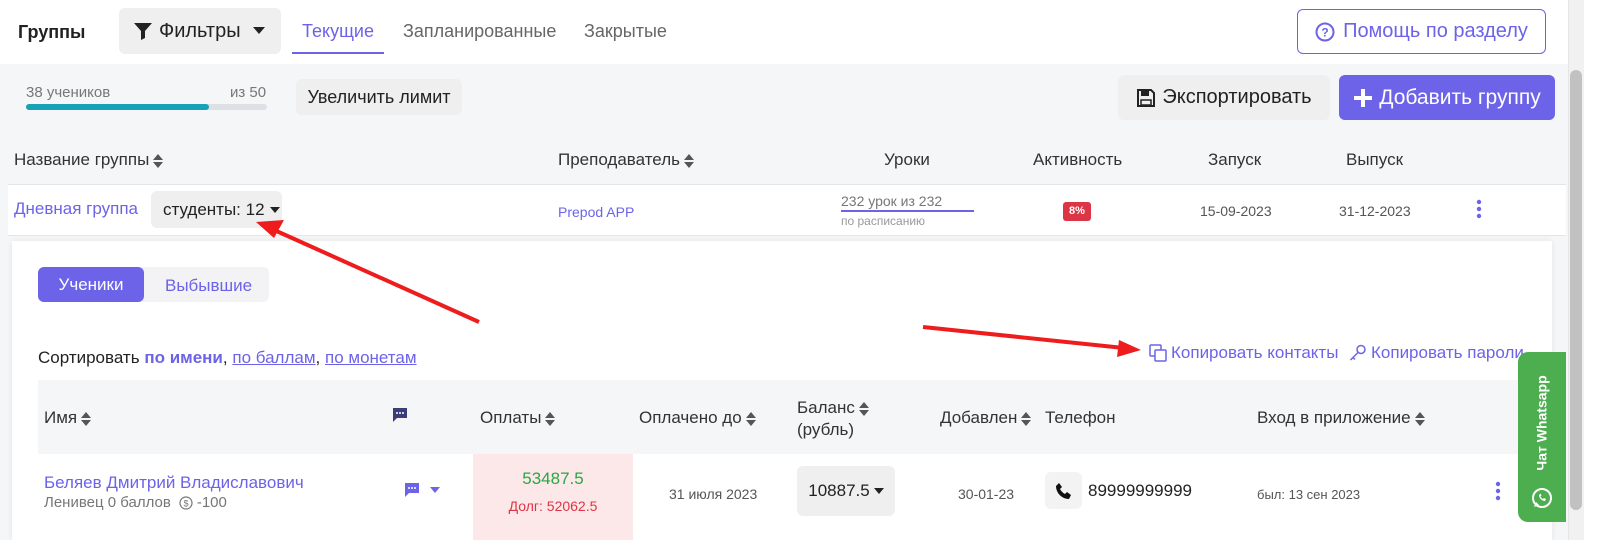 The image size is (1618, 540). Describe the element at coordinates (1255, 352) in the screenshot. I see `copy-contacts-label: Копировать контакты` at that location.